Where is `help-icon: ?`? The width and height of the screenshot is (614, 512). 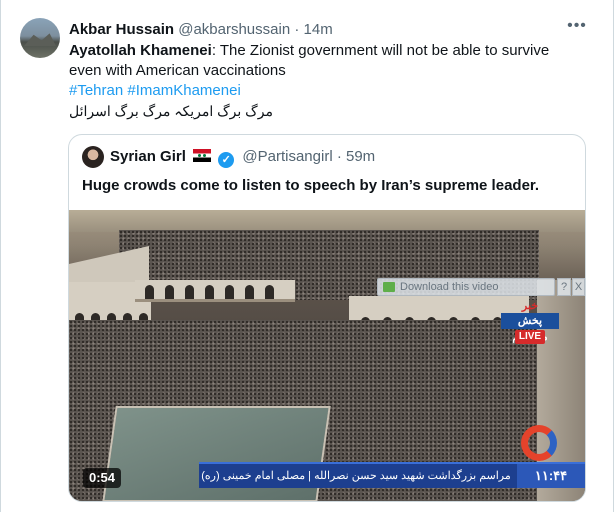
help-icon: ? is located at coordinates (564, 287).